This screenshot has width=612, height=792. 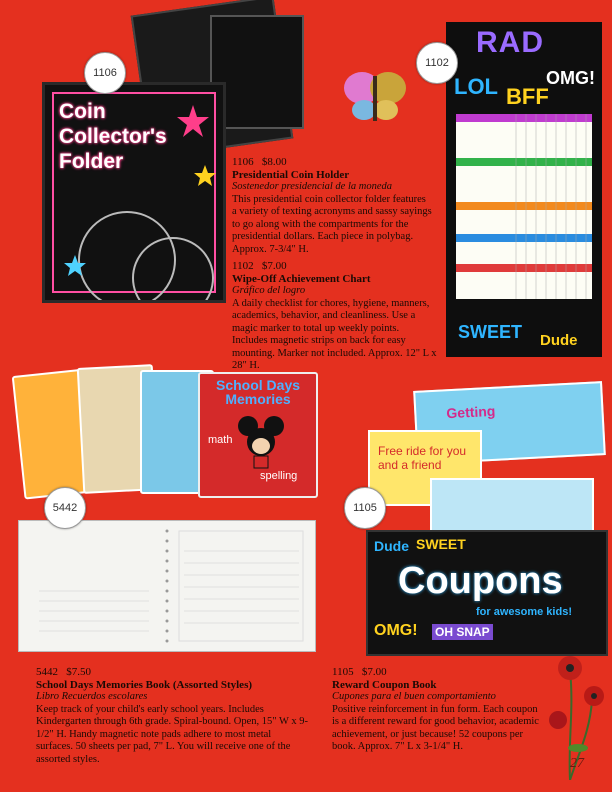 What do you see at coordinates (510, 42) in the screenshot?
I see `chart-word-rad: RAD` at bounding box center [510, 42].